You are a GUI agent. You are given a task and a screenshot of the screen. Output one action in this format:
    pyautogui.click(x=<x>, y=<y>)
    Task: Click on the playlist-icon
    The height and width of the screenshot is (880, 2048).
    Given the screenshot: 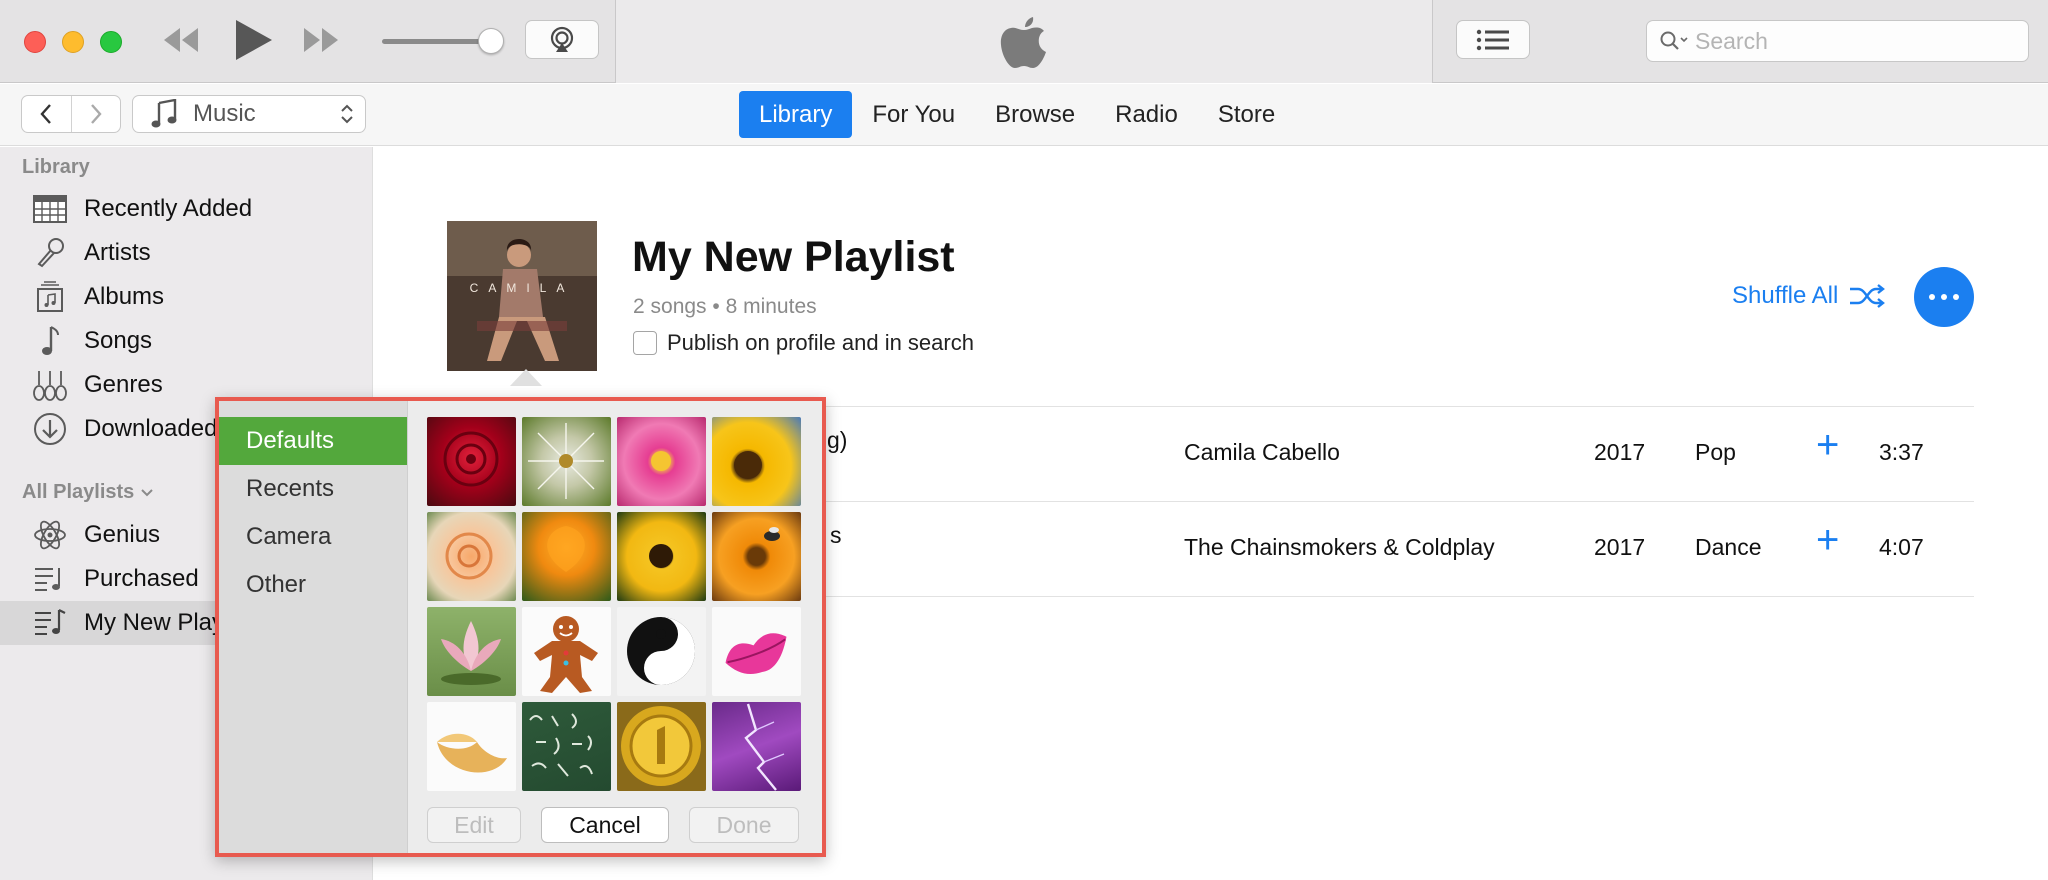 What is the action you would take?
    pyautogui.click(x=50, y=579)
    